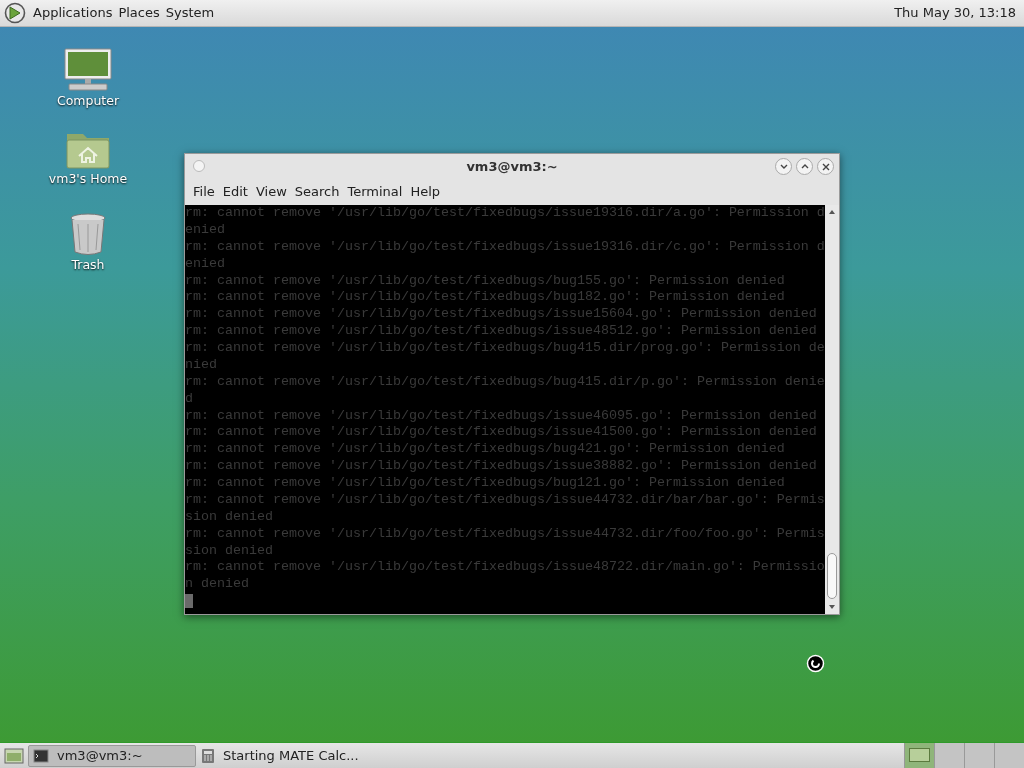 The width and height of the screenshot is (1024, 768). What do you see at coordinates (88, 101) in the screenshot?
I see `icon-label: Computer` at bounding box center [88, 101].